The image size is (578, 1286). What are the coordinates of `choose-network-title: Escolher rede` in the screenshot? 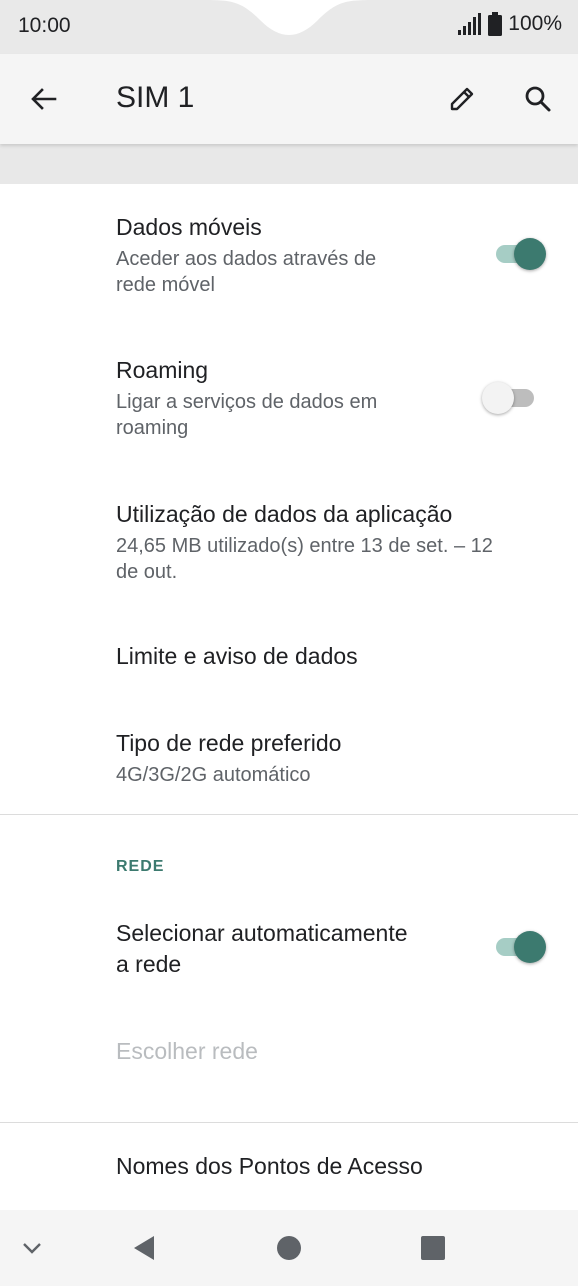 It's located at (187, 1051).